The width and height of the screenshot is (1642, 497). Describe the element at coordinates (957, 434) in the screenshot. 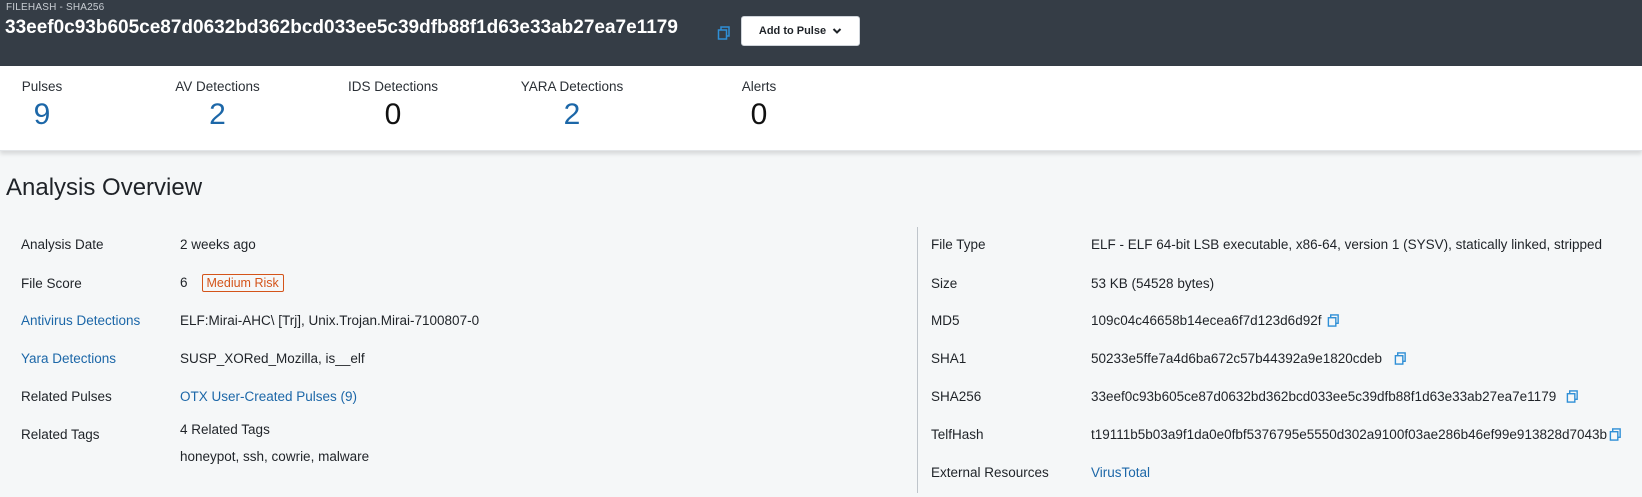

I see `telfhash-label: TelfHash` at that location.